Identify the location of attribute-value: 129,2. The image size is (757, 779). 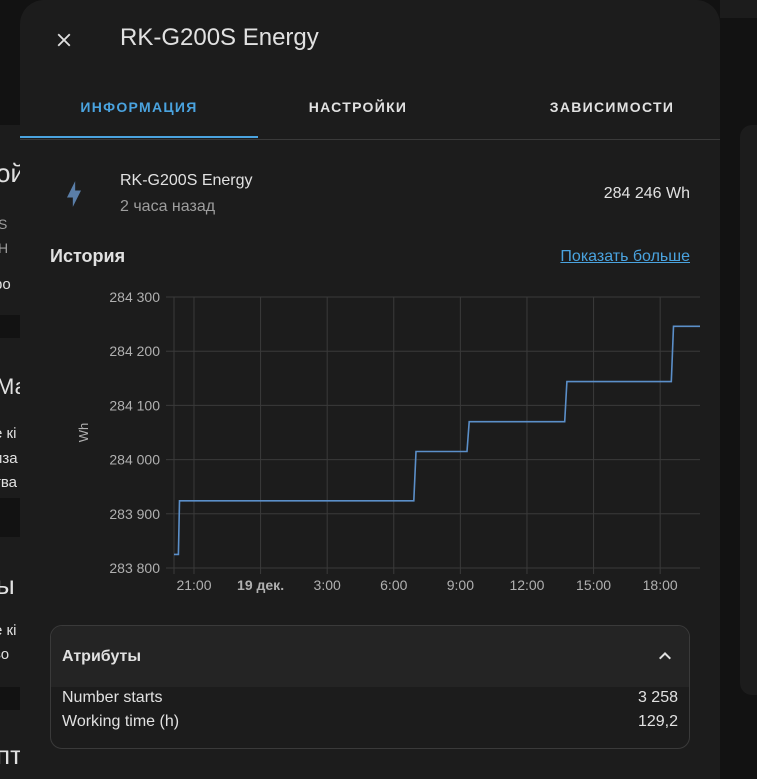
(657, 721).